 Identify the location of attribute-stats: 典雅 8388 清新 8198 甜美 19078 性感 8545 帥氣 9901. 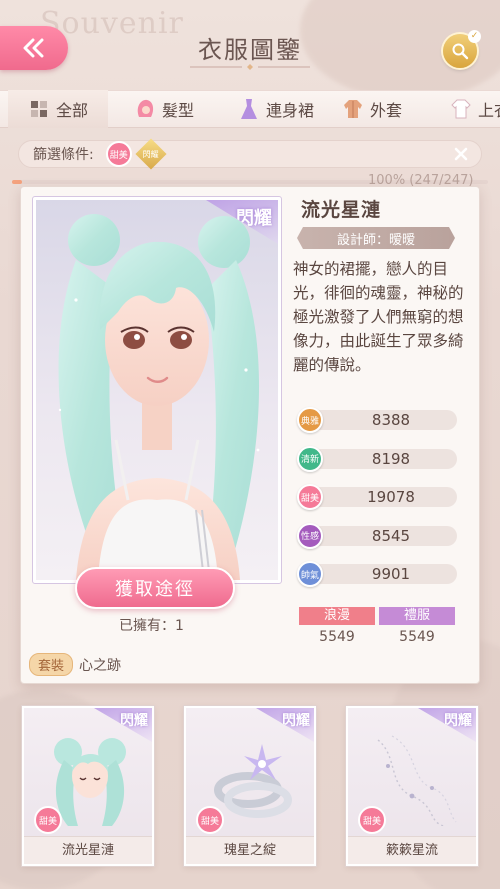
(377, 503).